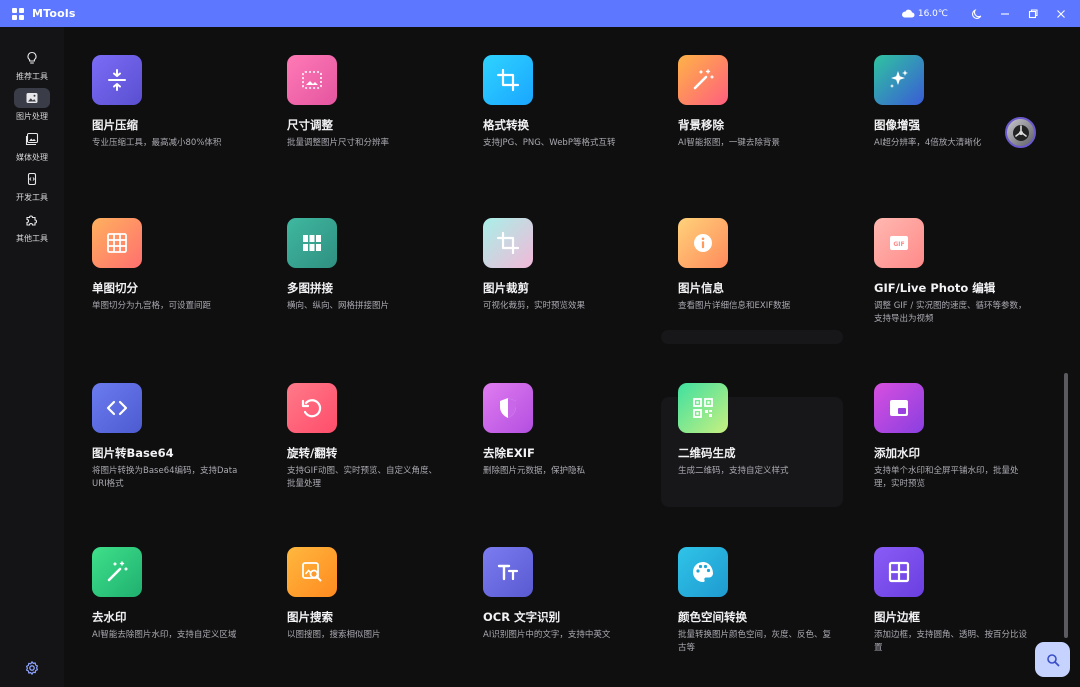  I want to click on tool-title: 图片压缩, so click(115, 125).